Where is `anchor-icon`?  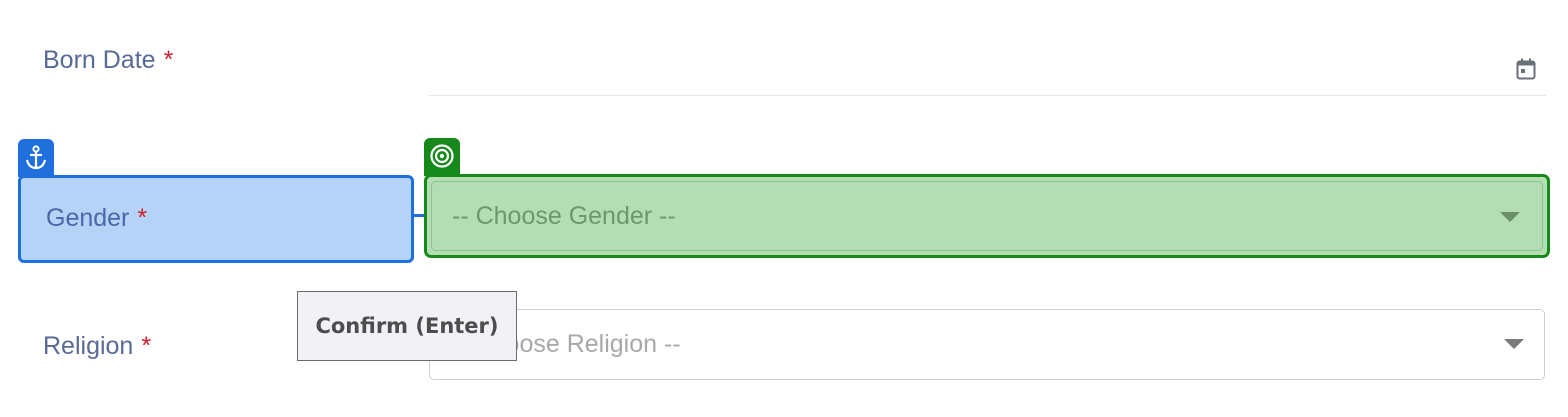
anchor-icon is located at coordinates (36, 157).